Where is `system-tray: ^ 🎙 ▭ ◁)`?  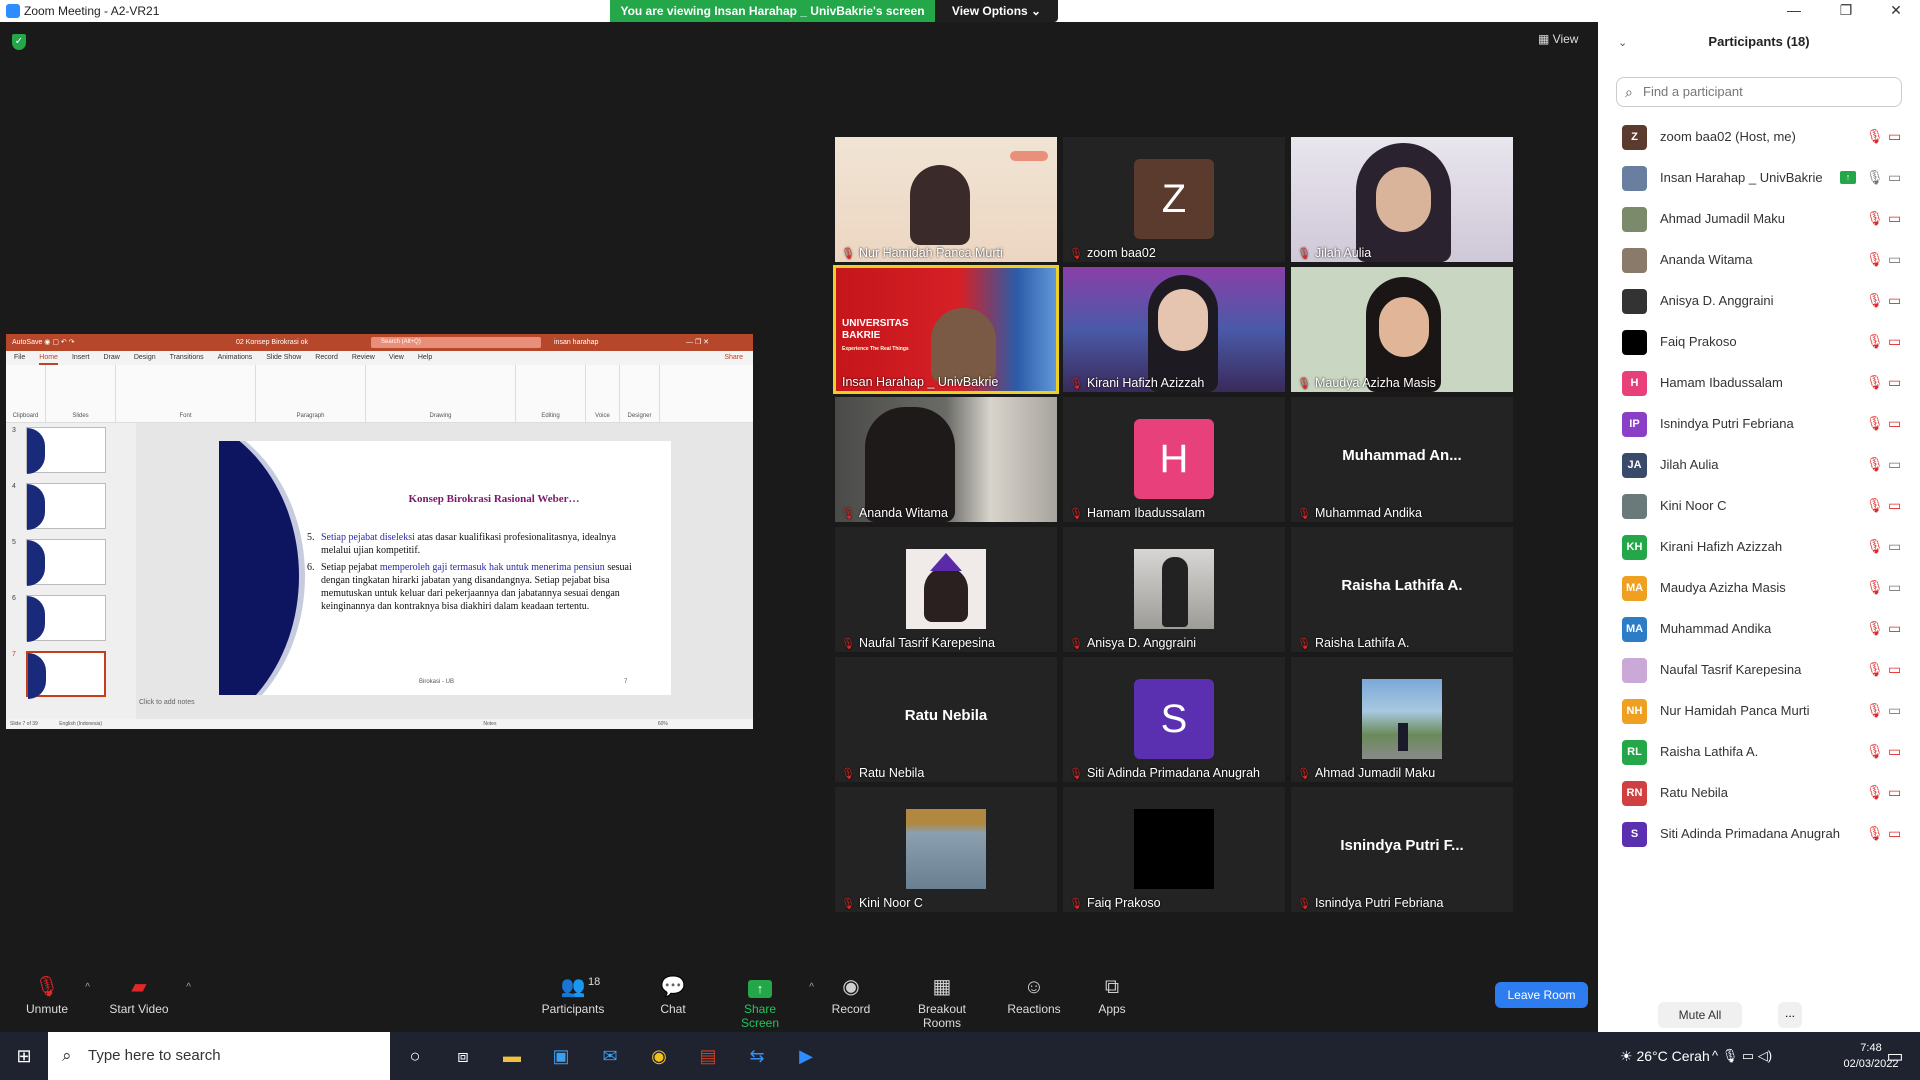
system-tray: ^ 🎙 ▭ ◁) is located at coordinates (1742, 1056).